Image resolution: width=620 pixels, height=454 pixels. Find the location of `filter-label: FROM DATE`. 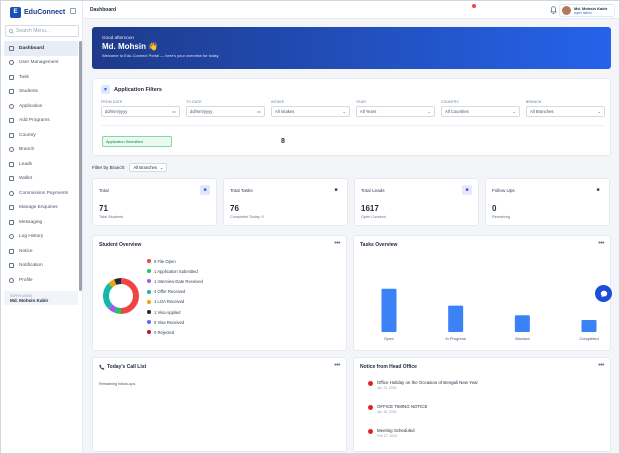

filter-label: FROM DATE is located at coordinates (112, 102).